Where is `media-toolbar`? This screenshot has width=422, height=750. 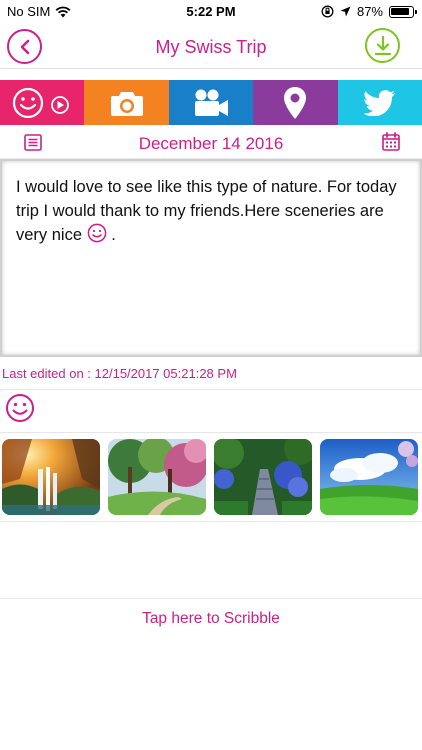
media-toolbar is located at coordinates (211, 102).